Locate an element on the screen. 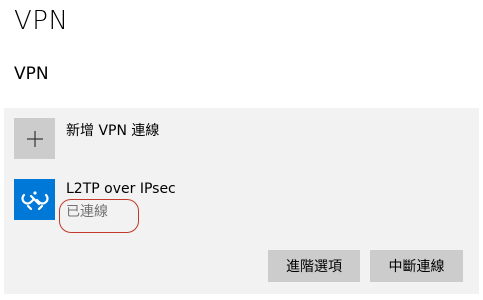 The width and height of the screenshot is (483, 300). advanced-options-button: 進階選項 is located at coordinates (314, 266).